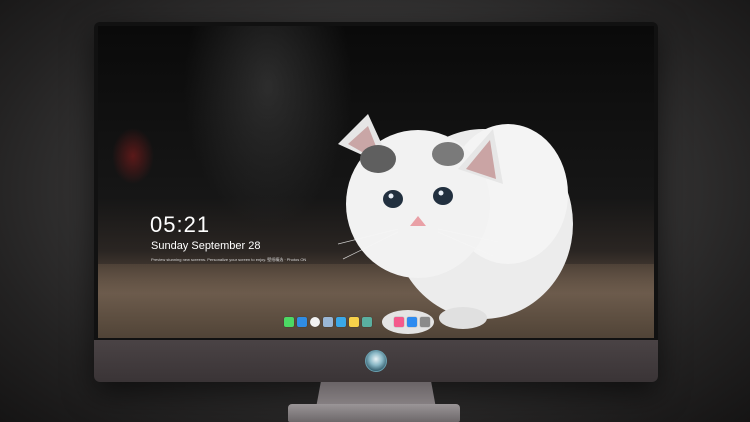 The height and width of the screenshot is (422, 750). I want to click on monitor-stand-base, so click(374, 413).